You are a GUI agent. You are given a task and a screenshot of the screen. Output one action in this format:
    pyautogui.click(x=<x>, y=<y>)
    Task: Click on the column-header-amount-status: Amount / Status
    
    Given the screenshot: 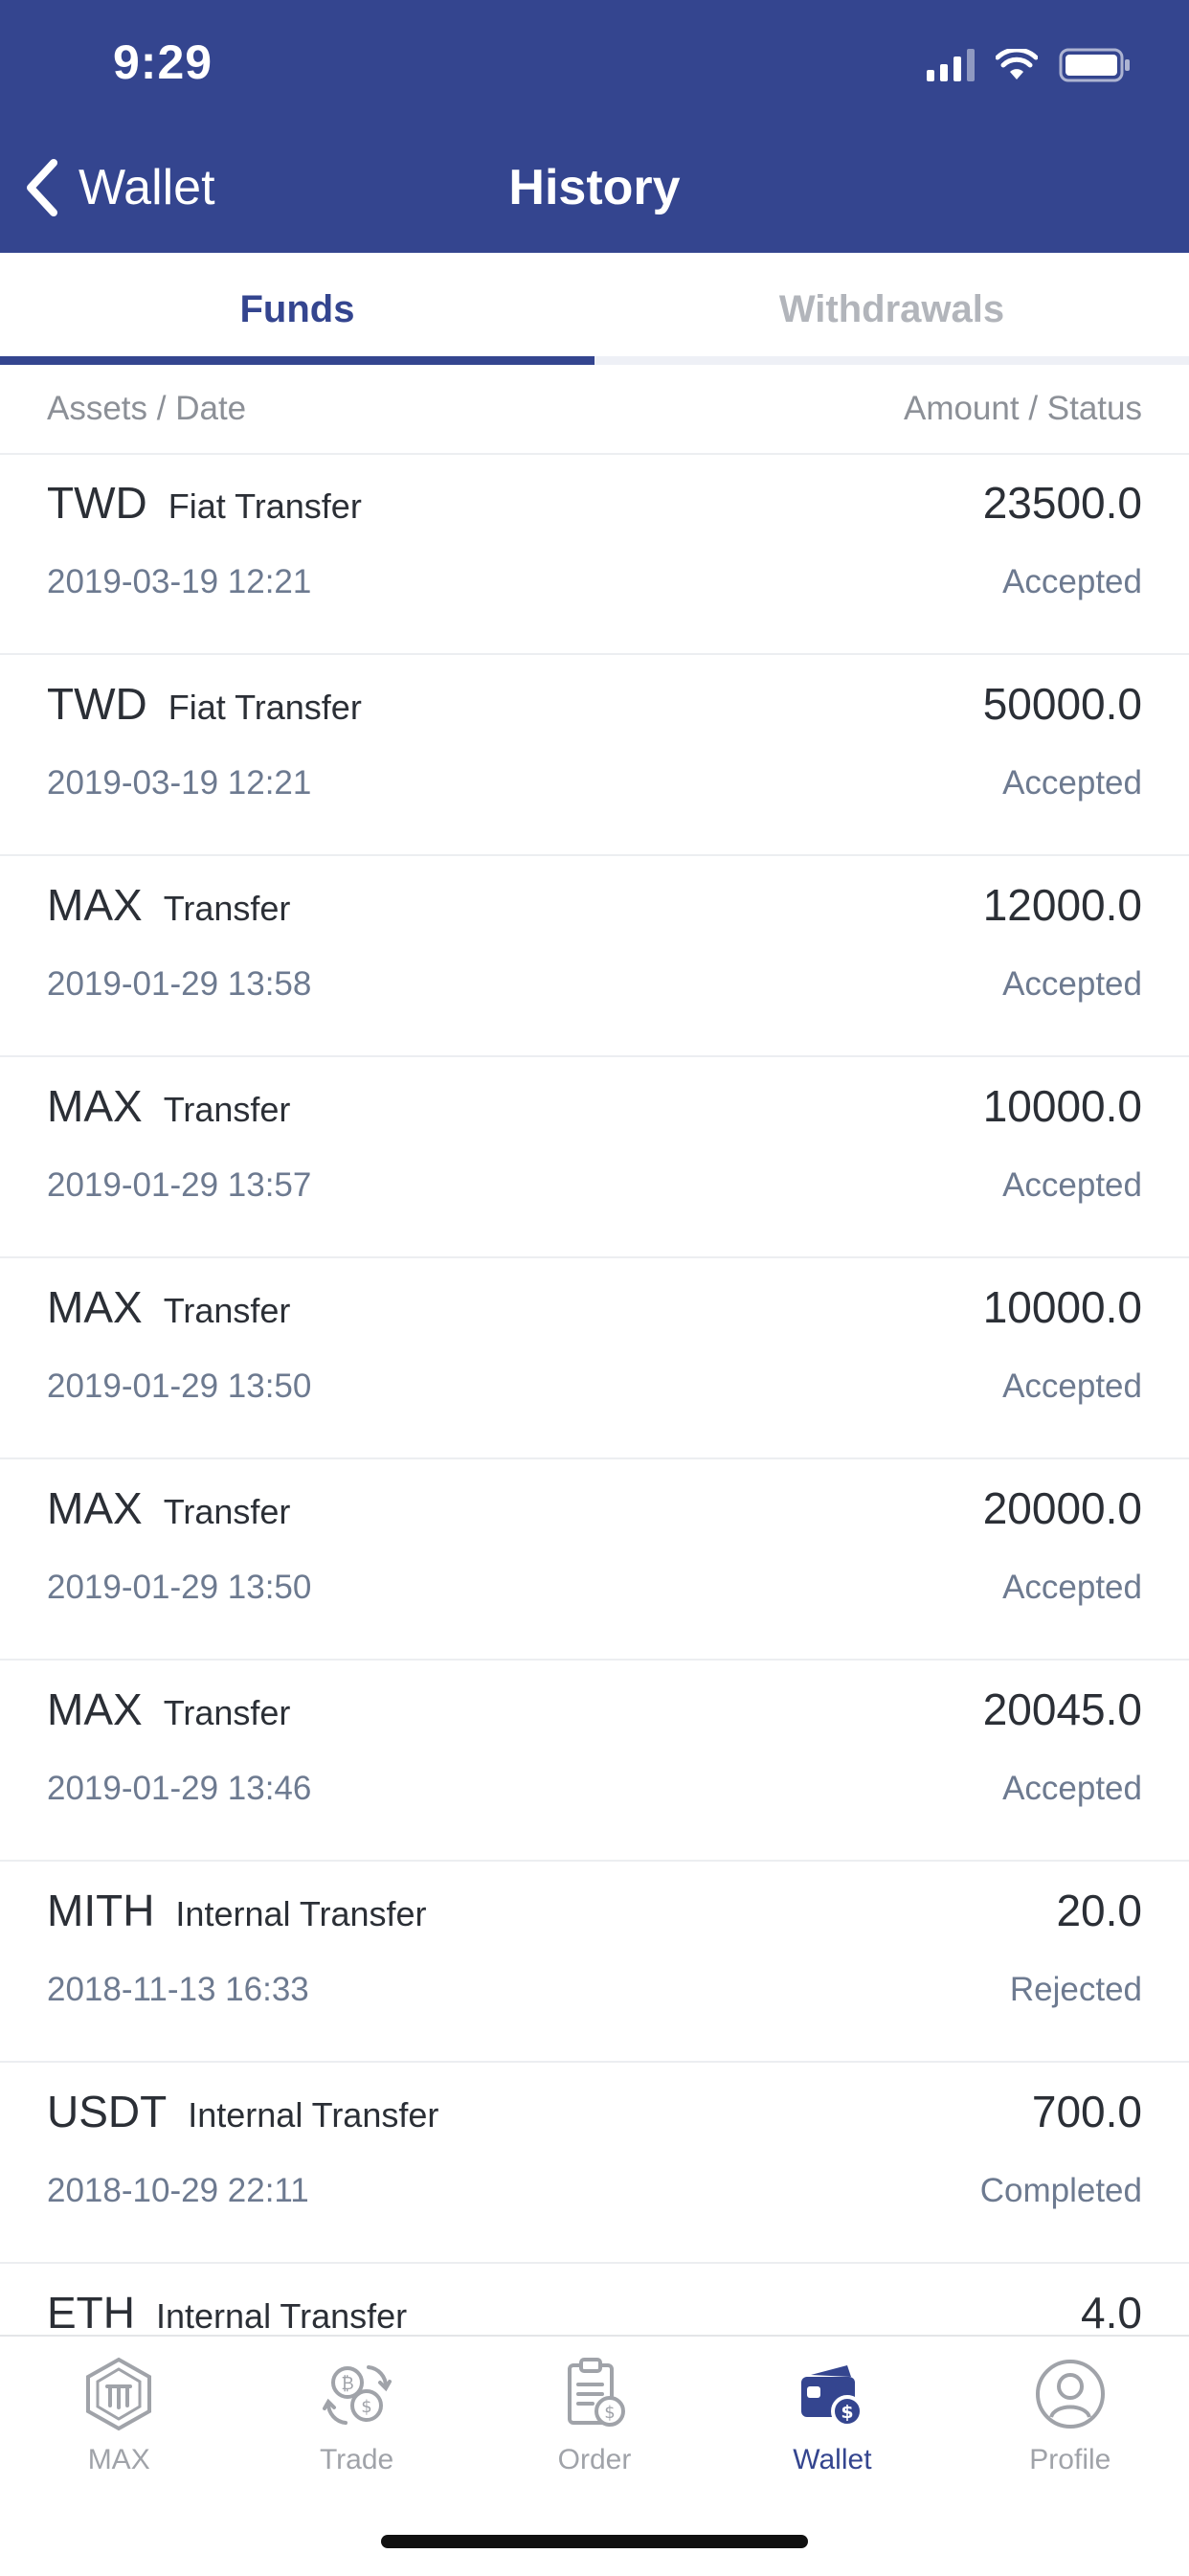 What is the action you would take?
    pyautogui.click(x=1022, y=408)
    